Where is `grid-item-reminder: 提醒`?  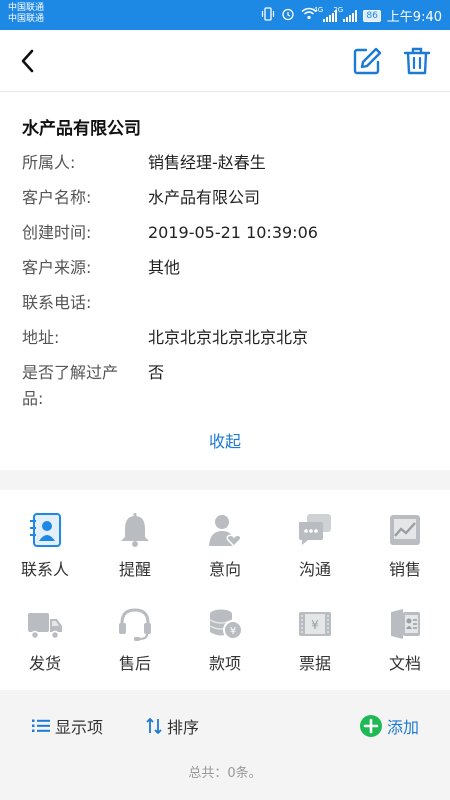 grid-item-reminder: 提醒 is located at coordinates (135, 537).